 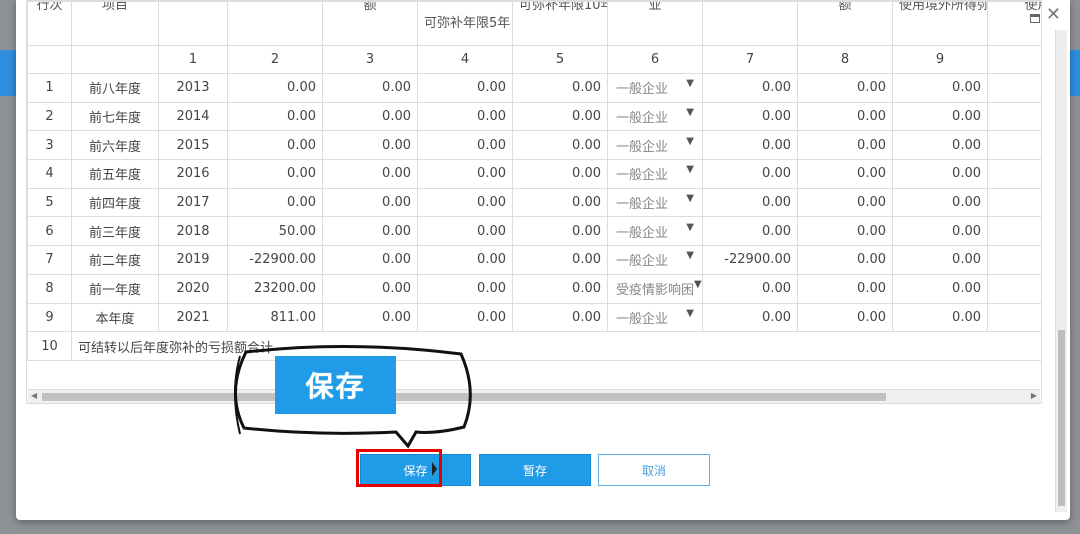 What do you see at coordinates (465, 59) in the screenshot?
I see `column-number: 4` at bounding box center [465, 59].